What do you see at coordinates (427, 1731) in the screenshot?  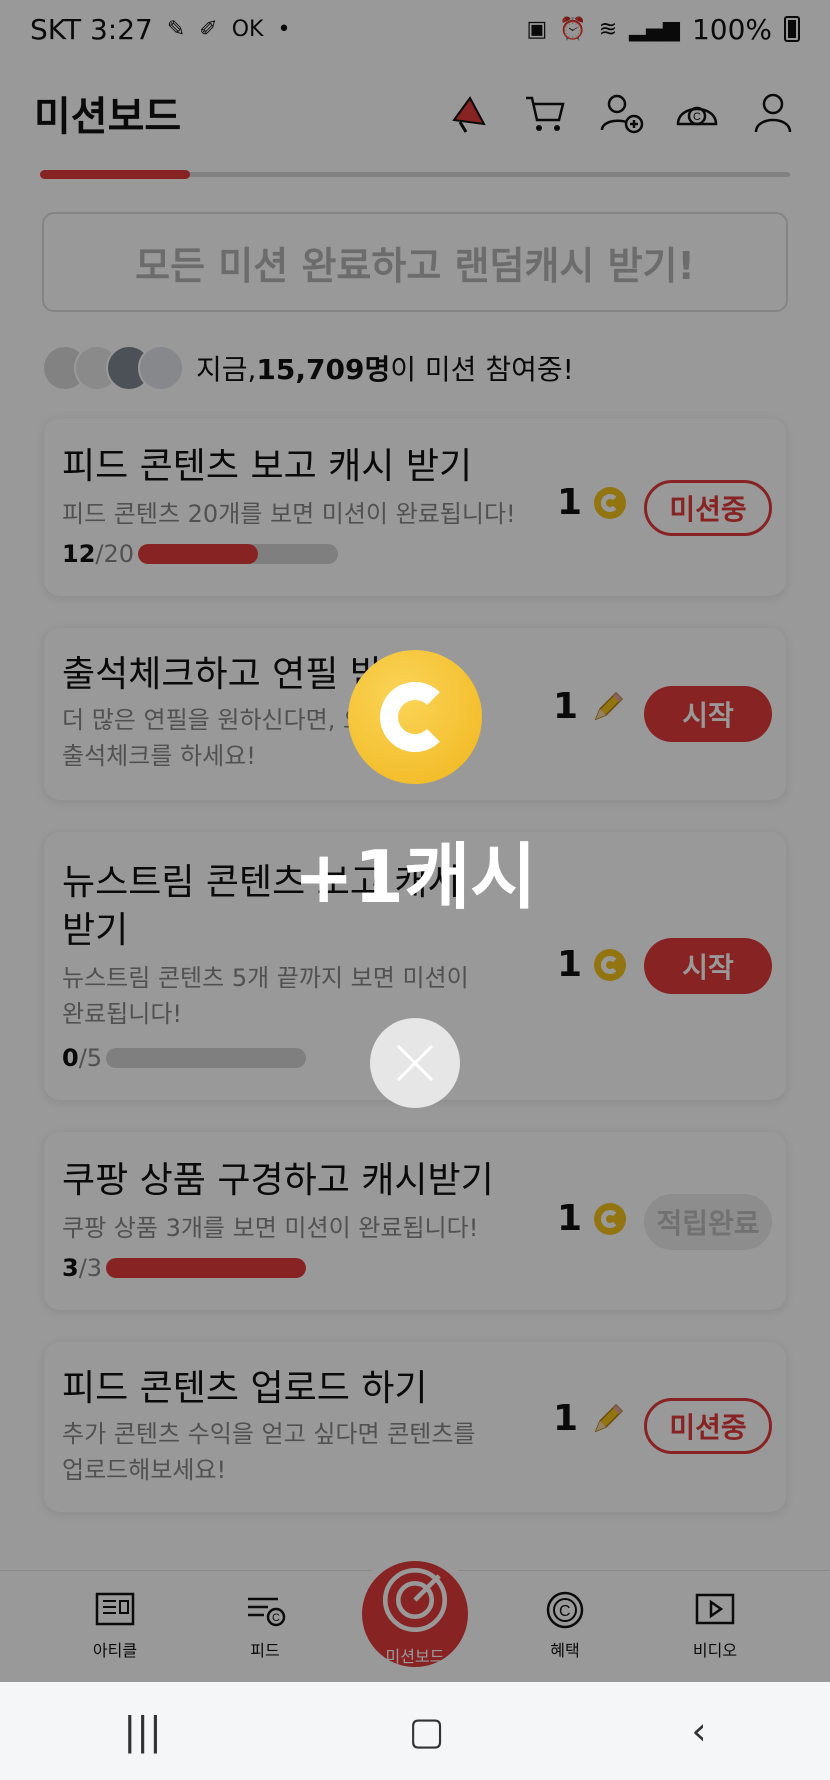 I see `home-button: ▢` at bounding box center [427, 1731].